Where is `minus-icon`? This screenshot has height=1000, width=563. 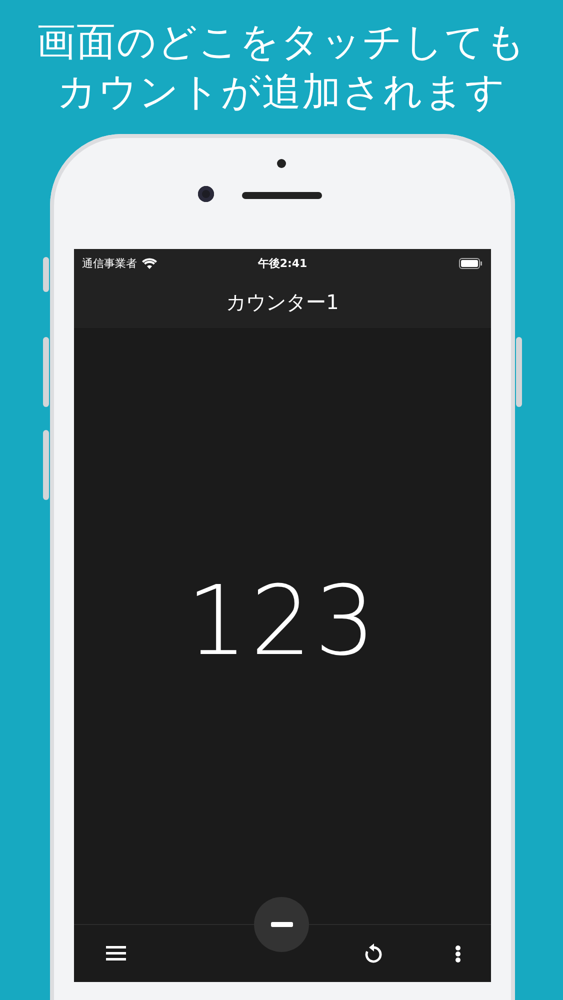 minus-icon is located at coordinates (281, 924).